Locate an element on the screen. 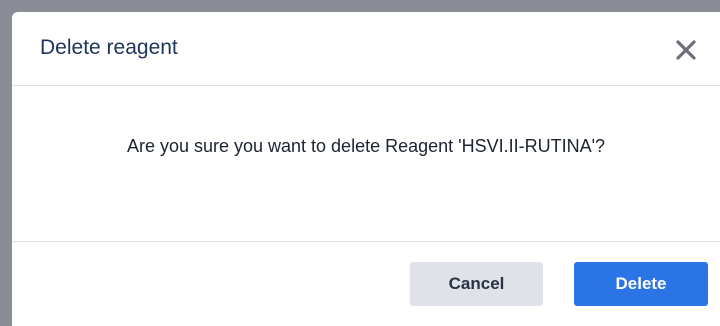 This screenshot has height=326, width=720. dialog-title: Delete reagent is located at coordinates (109, 47).